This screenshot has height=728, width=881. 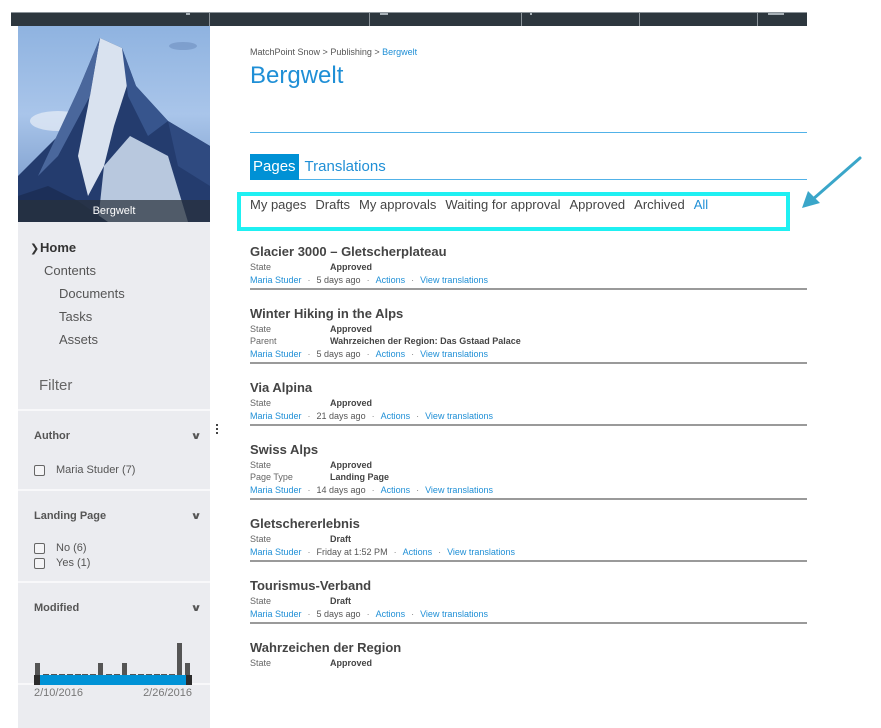 I want to click on property-key: State, so click(x=261, y=601).